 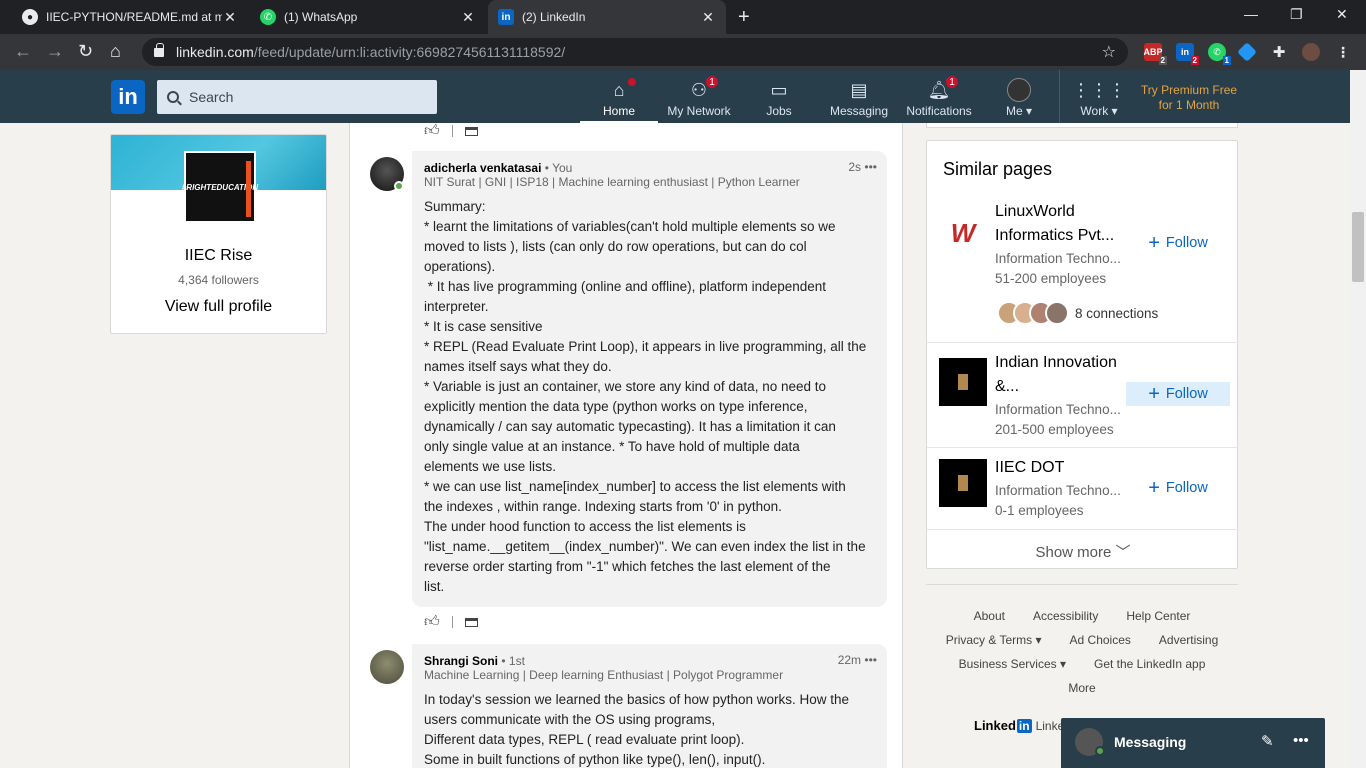 What do you see at coordinates (218, 280) in the screenshot?
I see `follower-count: 4,364 followers` at bounding box center [218, 280].